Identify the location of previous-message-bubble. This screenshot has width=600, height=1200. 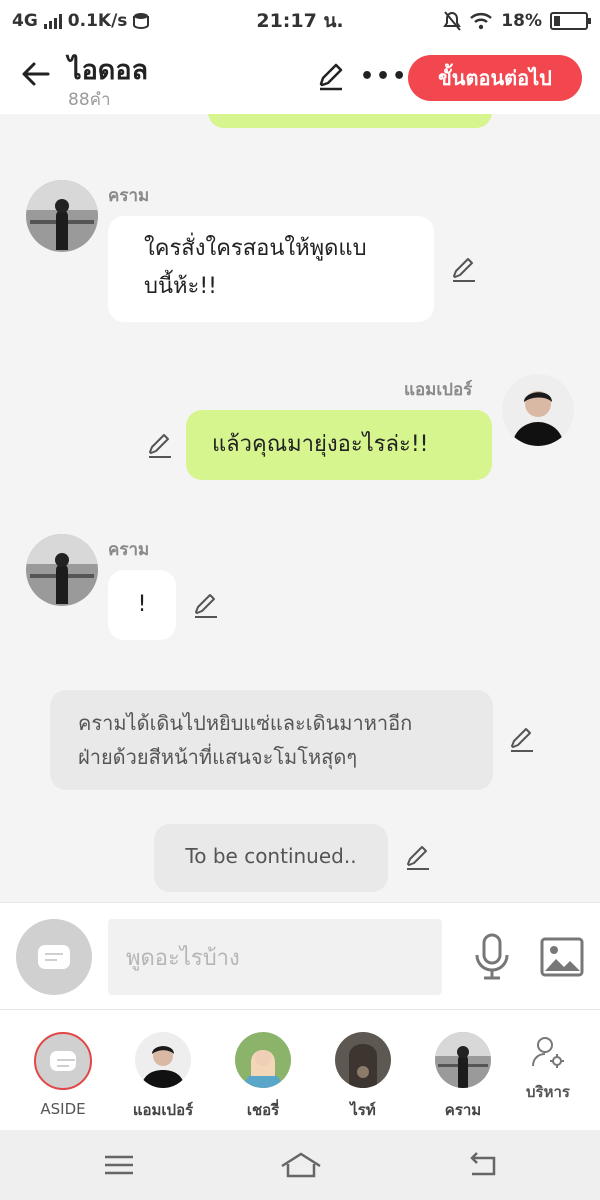
(350, 121).